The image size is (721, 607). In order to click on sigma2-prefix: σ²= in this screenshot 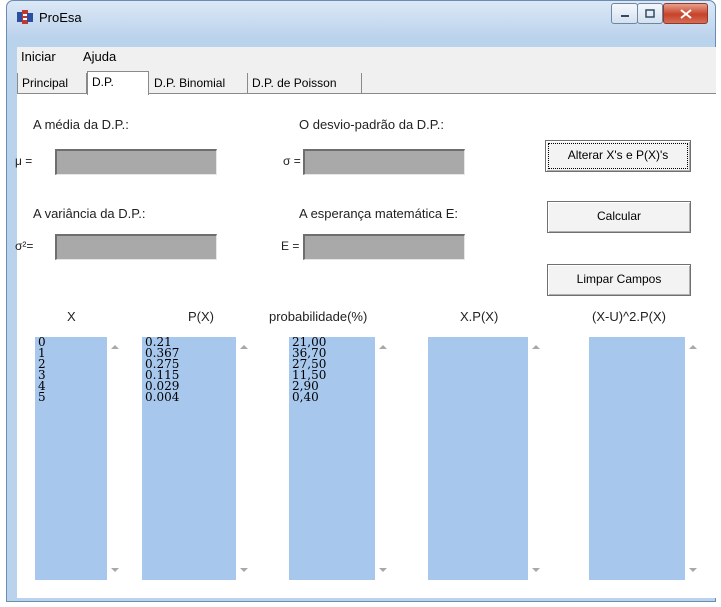, I will do `click(24, 246)`.